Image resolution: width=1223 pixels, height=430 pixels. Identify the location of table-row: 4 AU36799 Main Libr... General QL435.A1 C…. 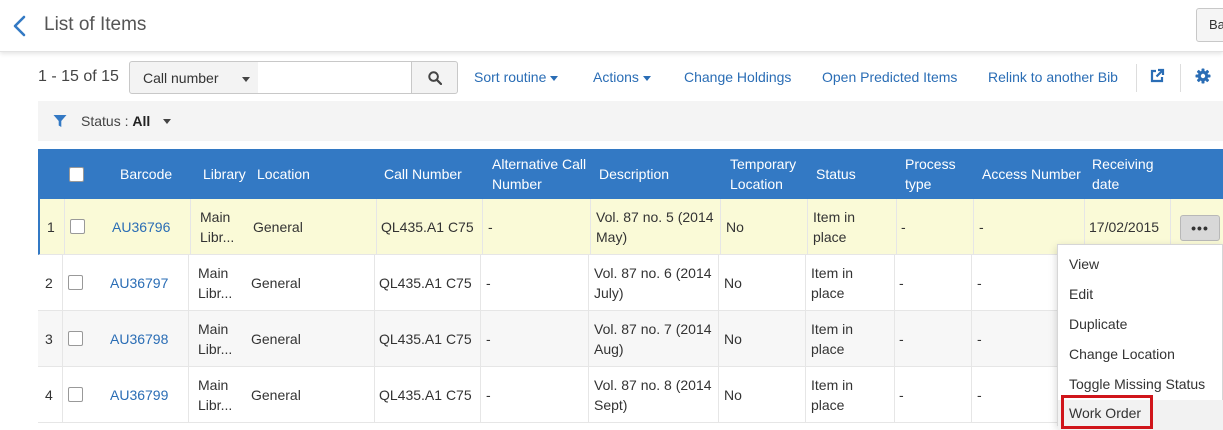
(630, 395).